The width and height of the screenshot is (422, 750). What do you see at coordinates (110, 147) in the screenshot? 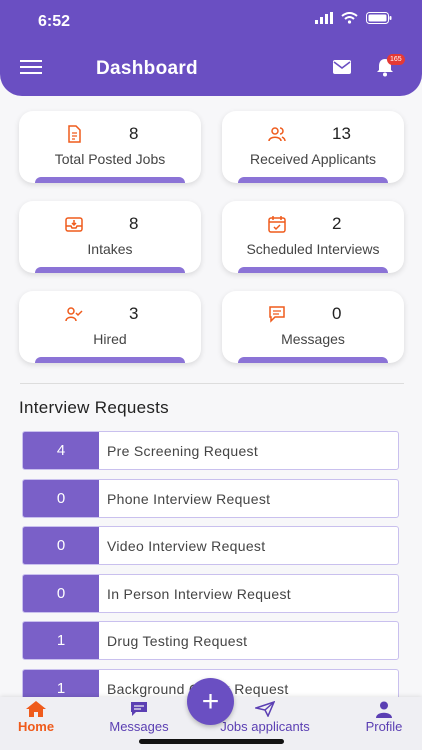
I see `card-total-posted-jobs: 8 Total Posted Jobs` at bounding box center [110, 147].